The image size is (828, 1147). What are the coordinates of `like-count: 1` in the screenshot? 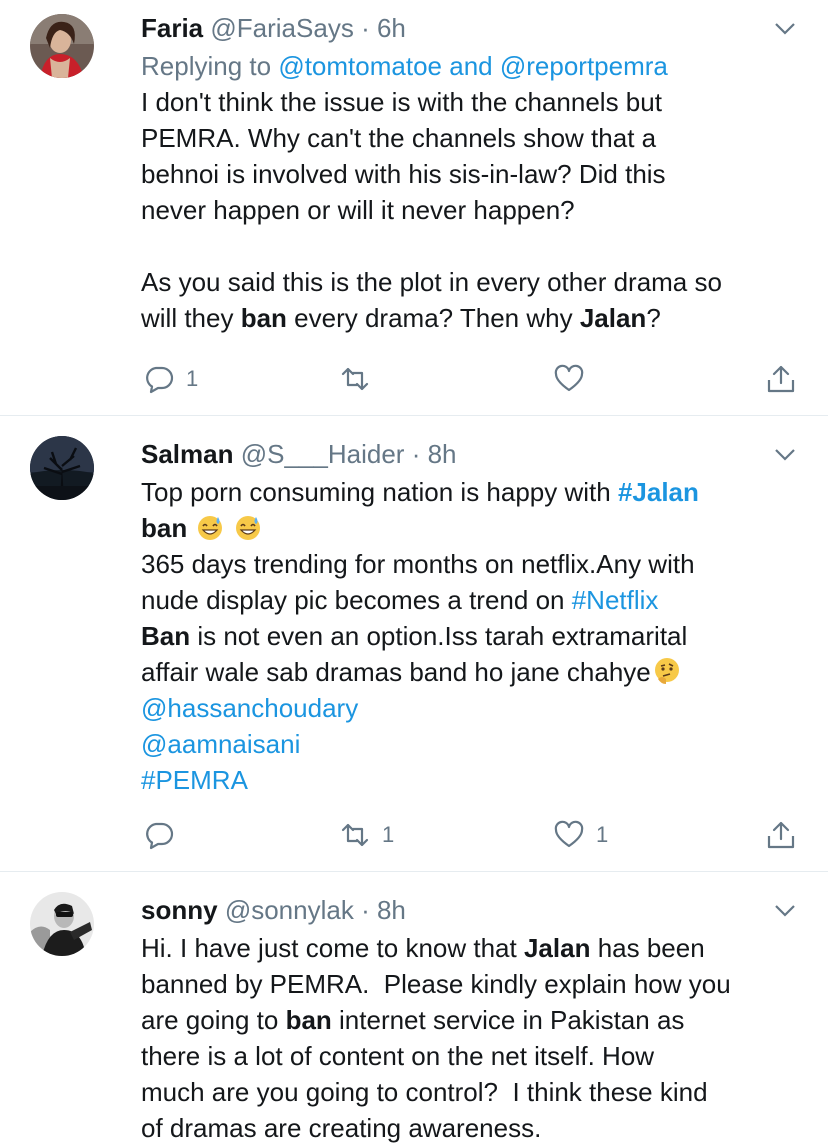 It's located at (602, 834).